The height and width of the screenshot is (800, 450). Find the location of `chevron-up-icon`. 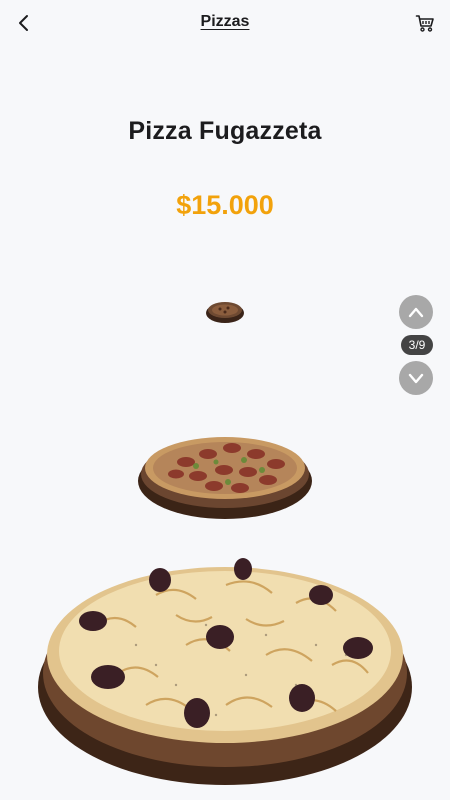

chevron-up-icon is located at coordinates (416, 312).